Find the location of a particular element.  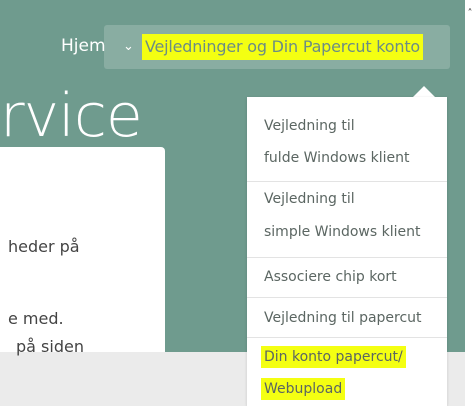

content-text-line: på siden is located at coordinates (50, 346).